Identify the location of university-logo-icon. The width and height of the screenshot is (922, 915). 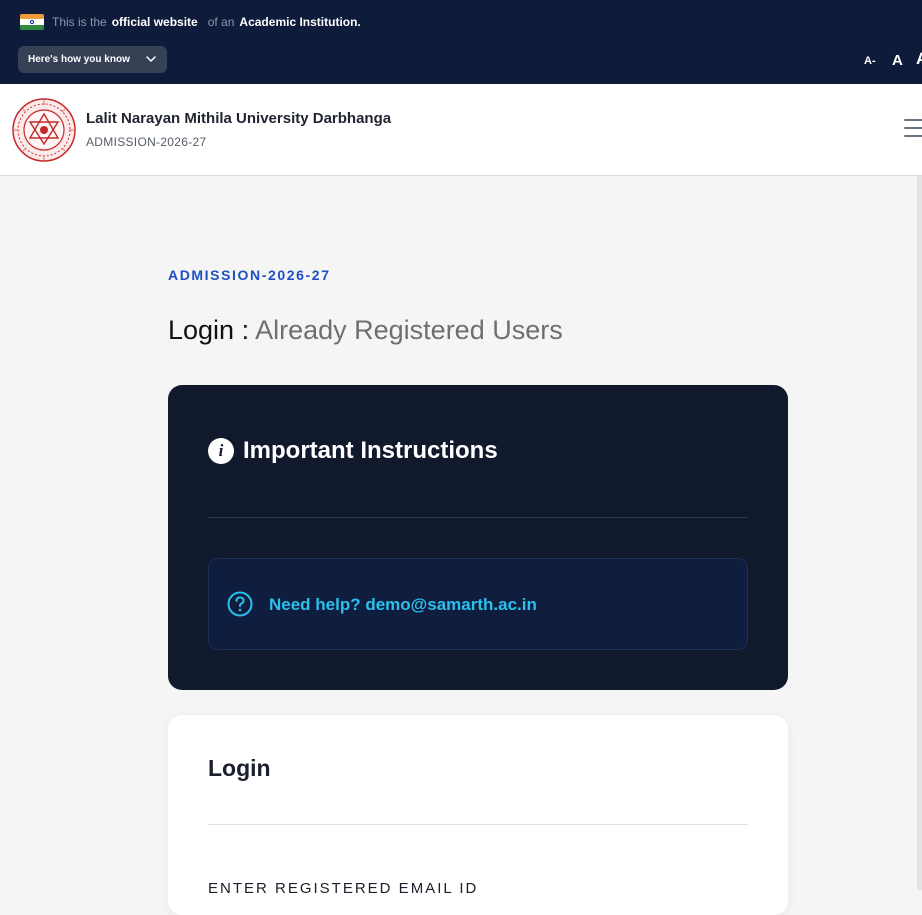
(44, 130).